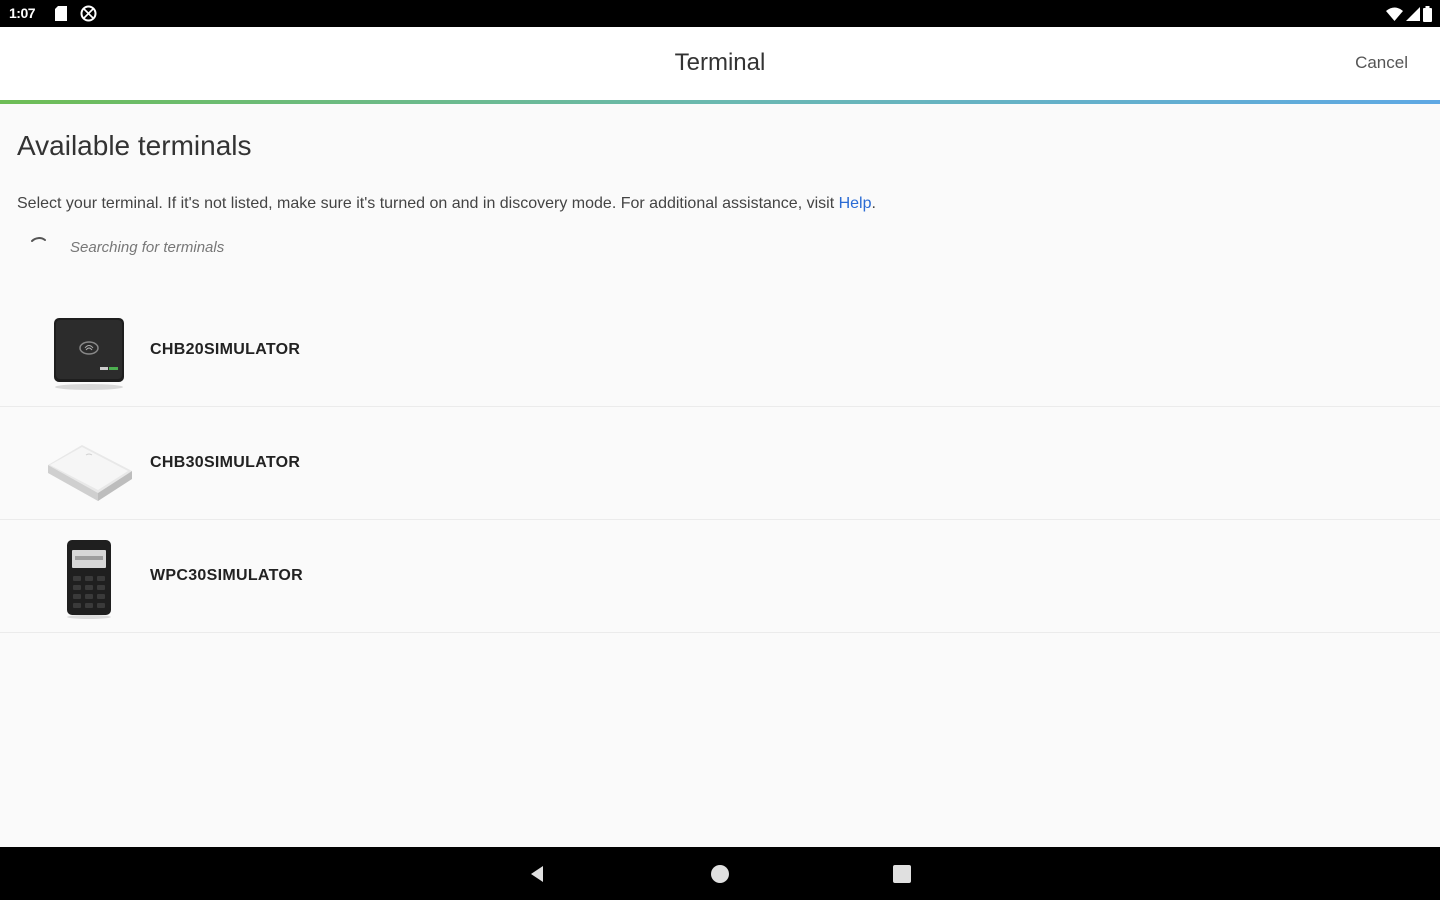  I want to click on data-saver-icon, so click(88, 13).